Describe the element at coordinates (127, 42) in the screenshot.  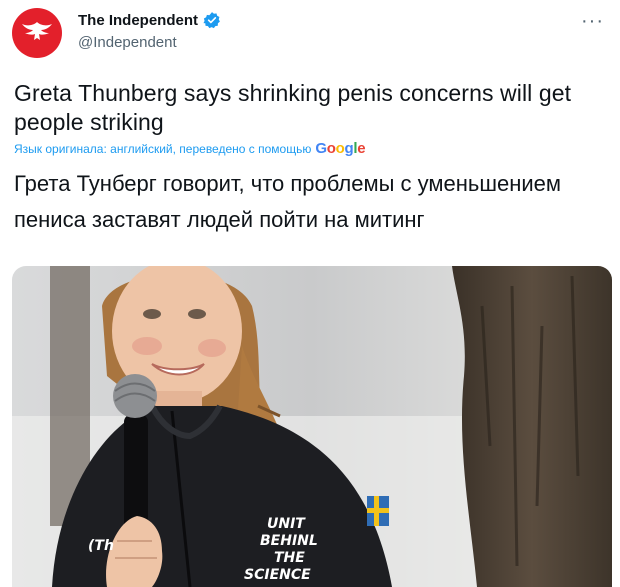
I see `account-handle: @Independent` at that location.